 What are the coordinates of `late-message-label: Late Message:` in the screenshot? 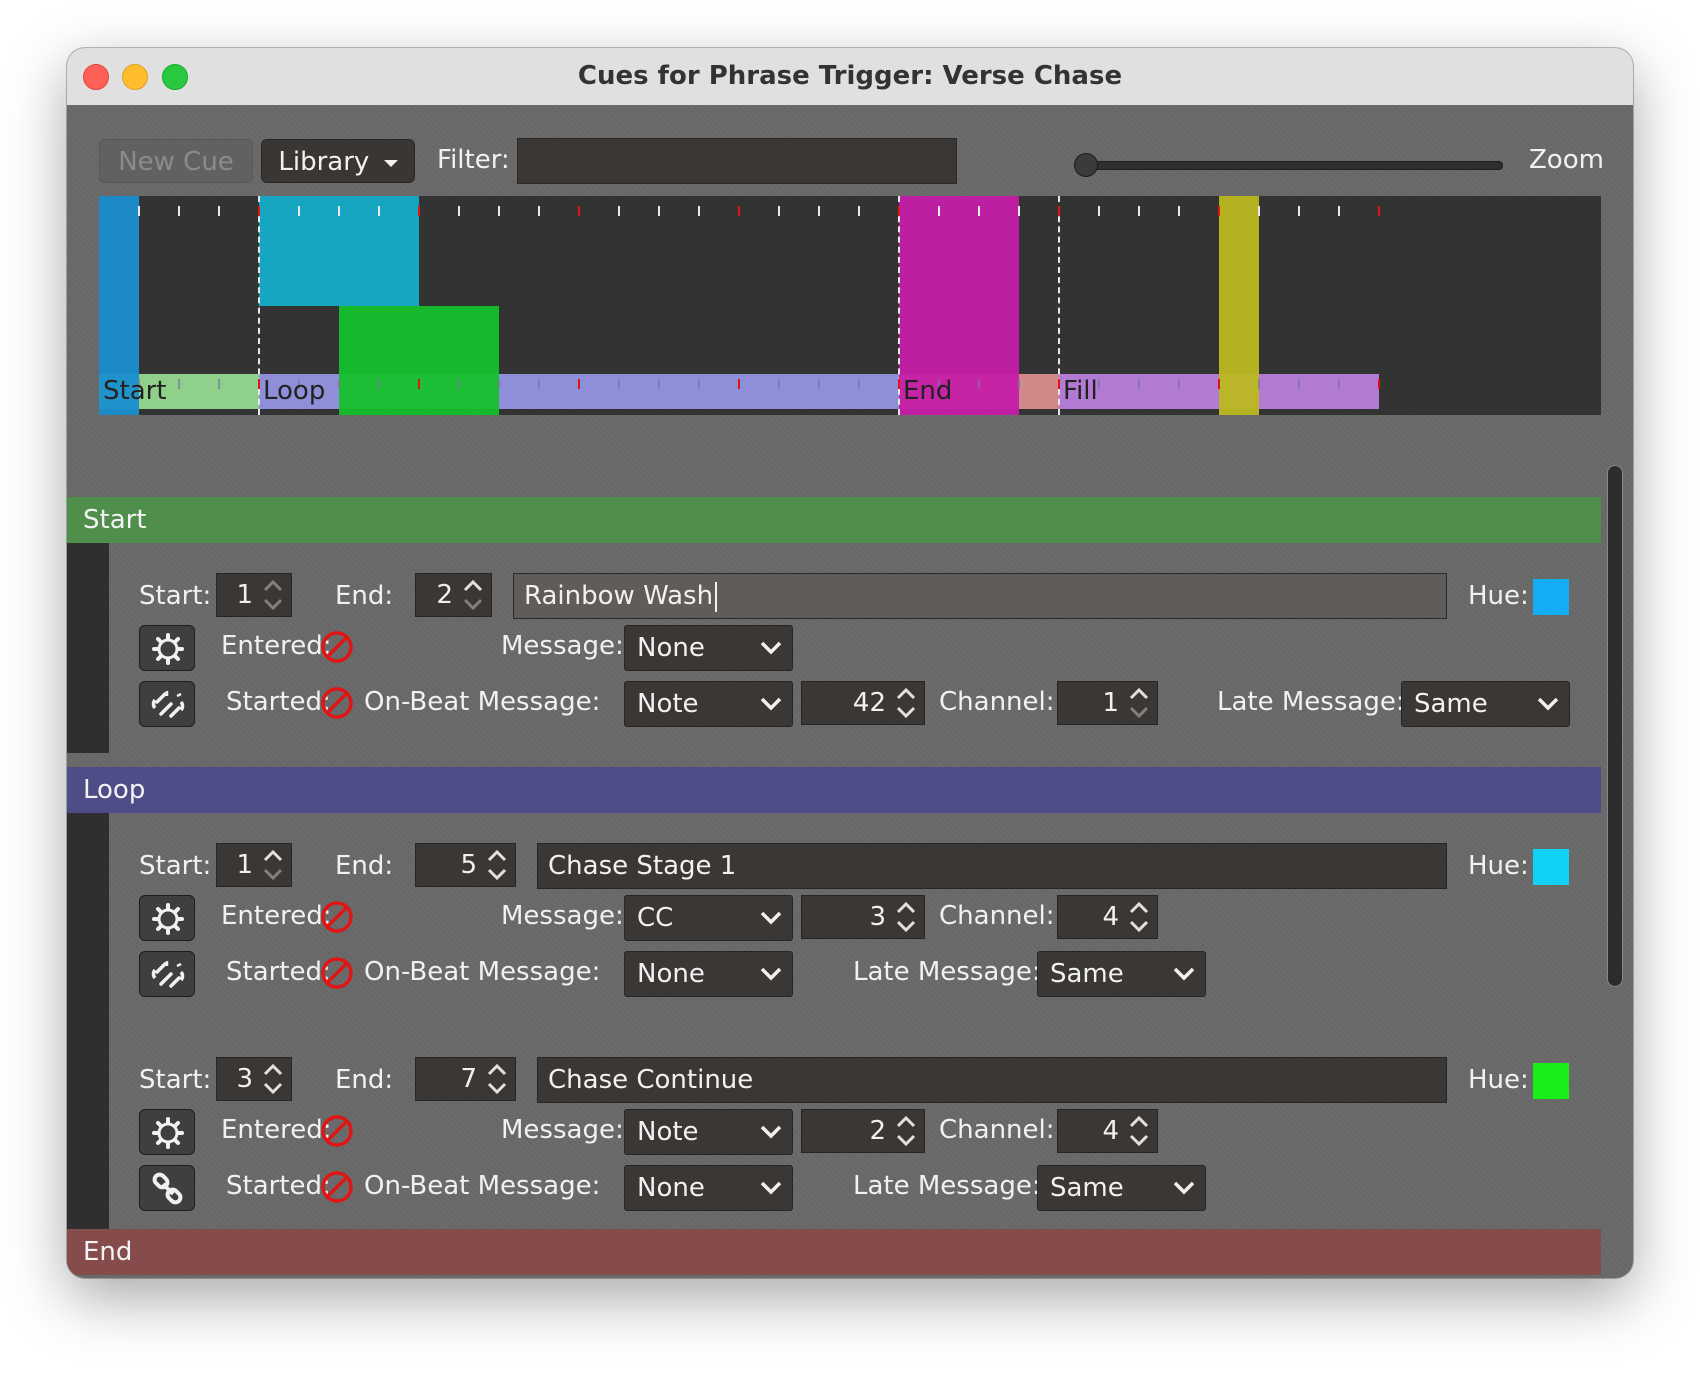 It's located at (1311, 702).